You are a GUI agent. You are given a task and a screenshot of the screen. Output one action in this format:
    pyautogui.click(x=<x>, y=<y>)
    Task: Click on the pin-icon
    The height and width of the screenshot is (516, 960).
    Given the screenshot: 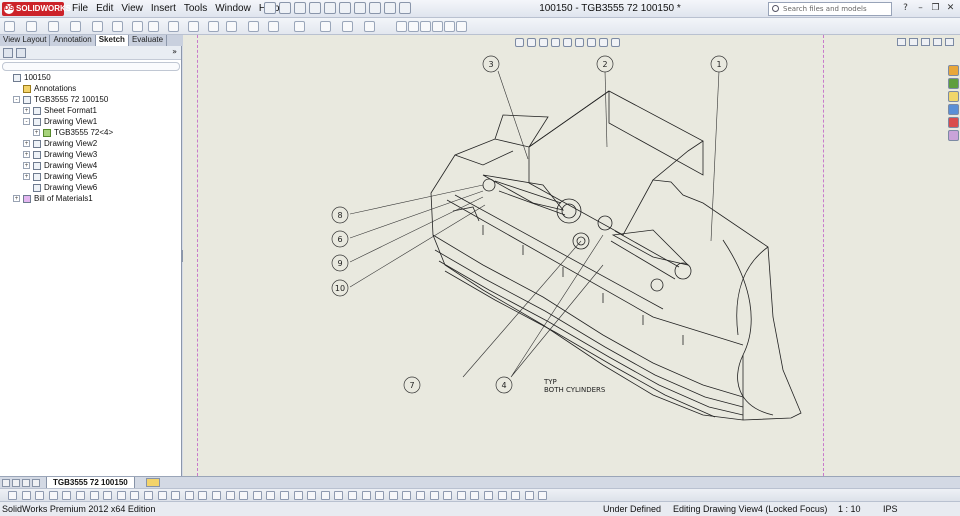 What is the action you would take?
    pyautogui.click(x=270, y=8)
    